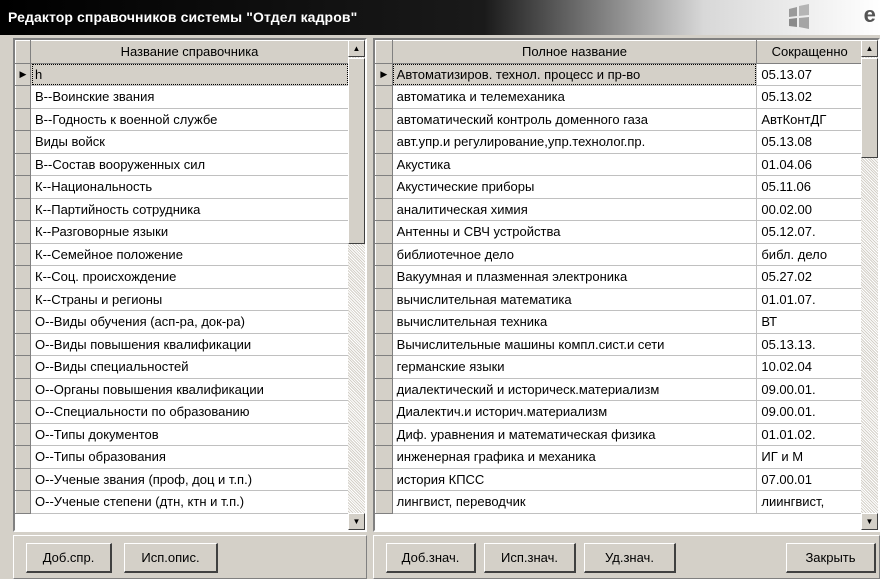 The width and height of the screenshot is (880, 579). I want to click on dictionary-list-row: К--Семейное положение, so click(182, 254).